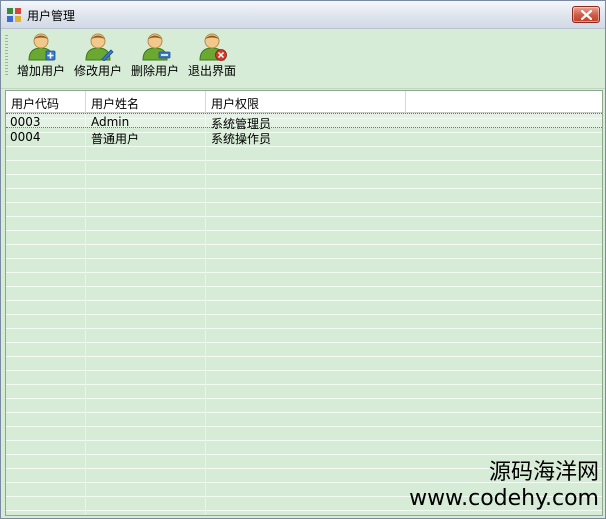 The height and width of the screenshot is (519, 606). Describe the element at coordinates (35, 103) in the screenshot. I see `column-header-user-code: 用户代码` at that location.